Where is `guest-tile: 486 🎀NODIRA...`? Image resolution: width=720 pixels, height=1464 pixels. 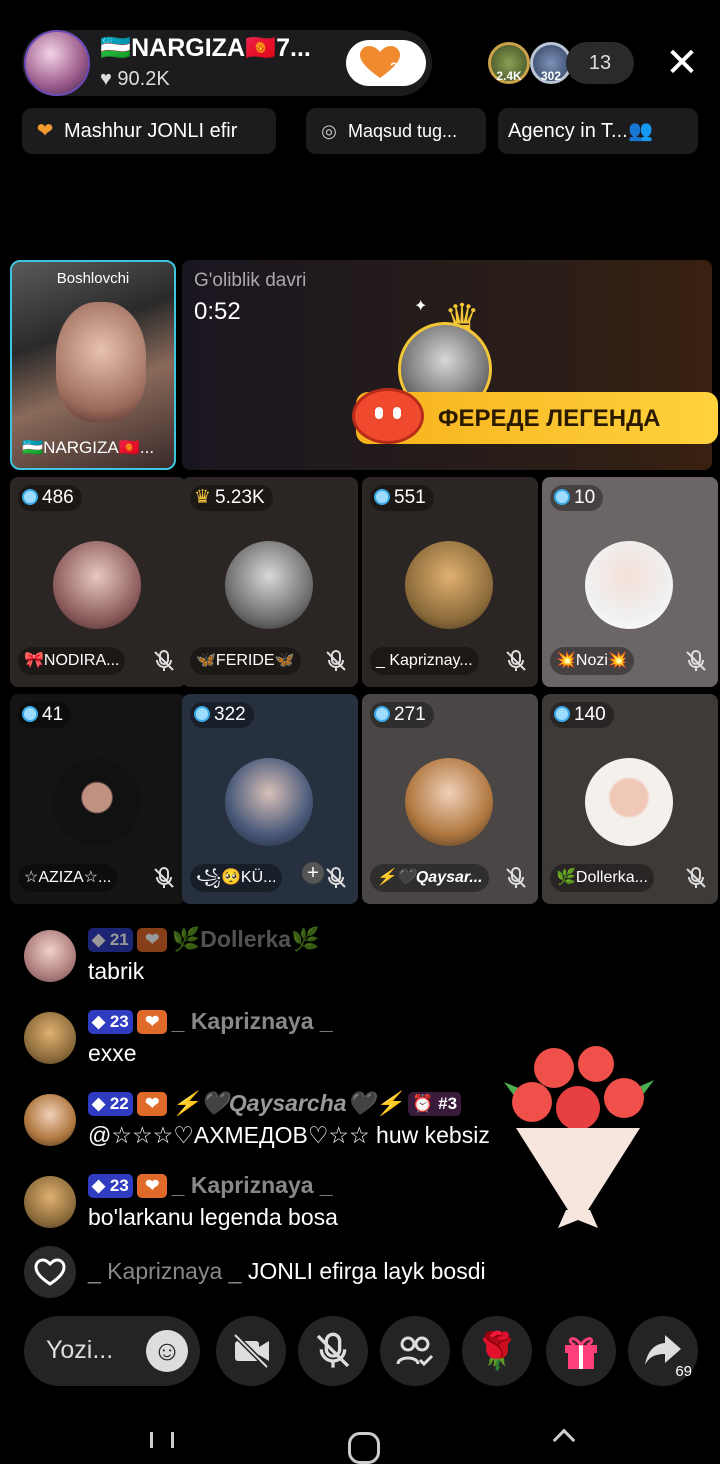 guest-tile: 486 🎀NODIRA... is located at coordinates (98, 582).